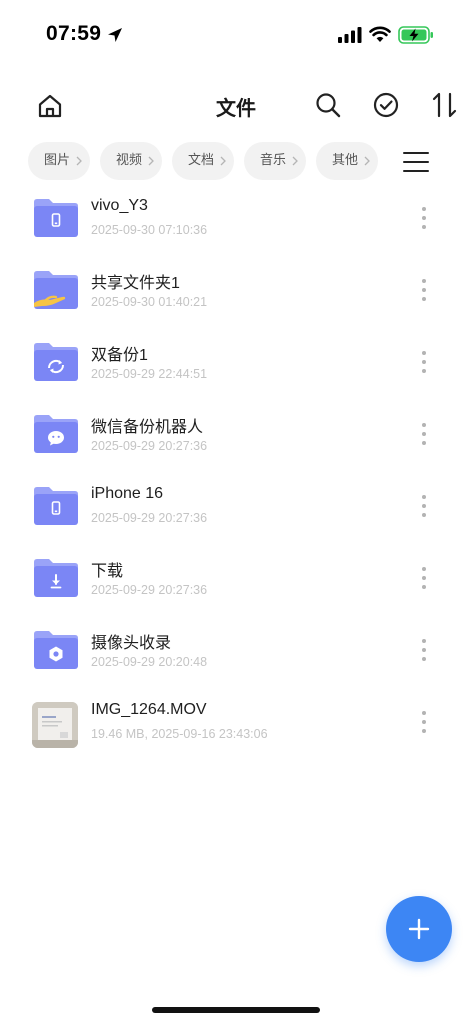 The image size is (472, 1024). I want to click on file-row: 微信备份机器人 2025-09-29 20:27:36, so click(236, 442).